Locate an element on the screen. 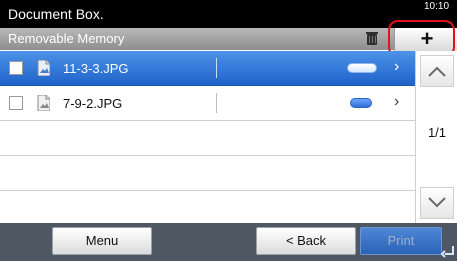  page-indicator: 1/1 is located at coordinates (437, 132).